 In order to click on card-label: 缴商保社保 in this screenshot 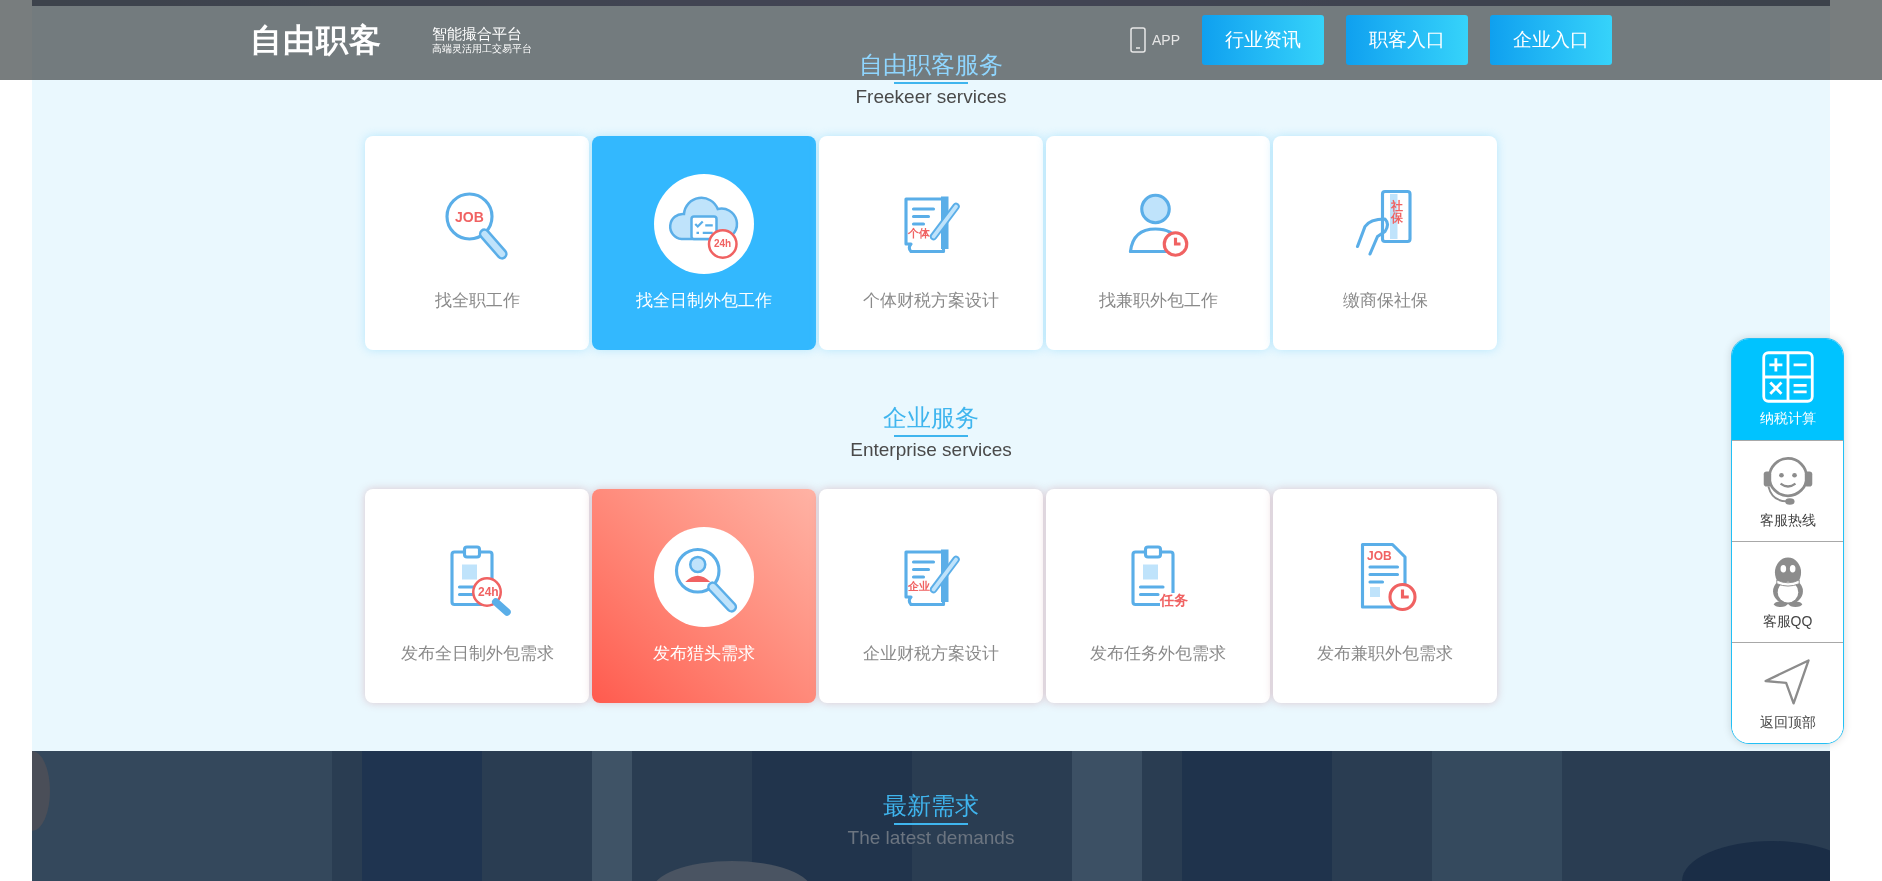, I will do `click(1385, 301)`.